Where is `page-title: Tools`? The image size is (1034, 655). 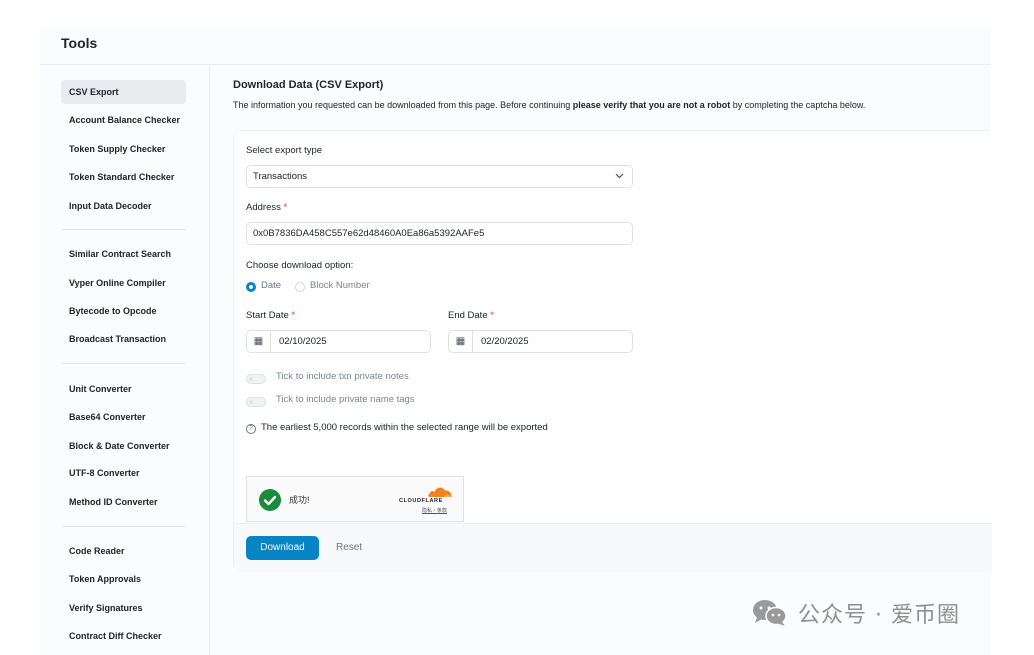 page-title: Tools is located at coordinates (79, 43).